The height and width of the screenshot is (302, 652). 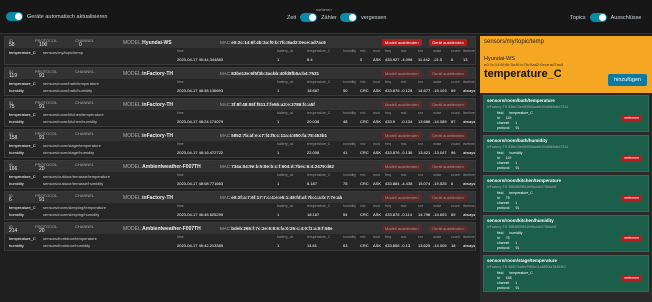 I want to click on subscription-channel-value: 1, so click(x=516, y=203).